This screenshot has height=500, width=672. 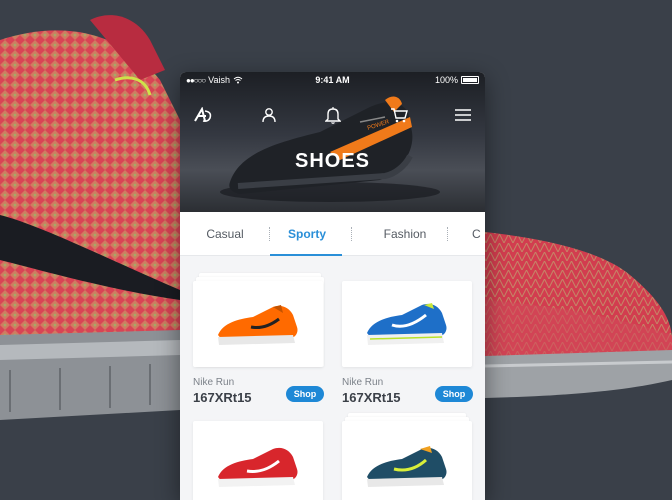 I want to click on blue-shoe-image, so click(x=407, y=324).